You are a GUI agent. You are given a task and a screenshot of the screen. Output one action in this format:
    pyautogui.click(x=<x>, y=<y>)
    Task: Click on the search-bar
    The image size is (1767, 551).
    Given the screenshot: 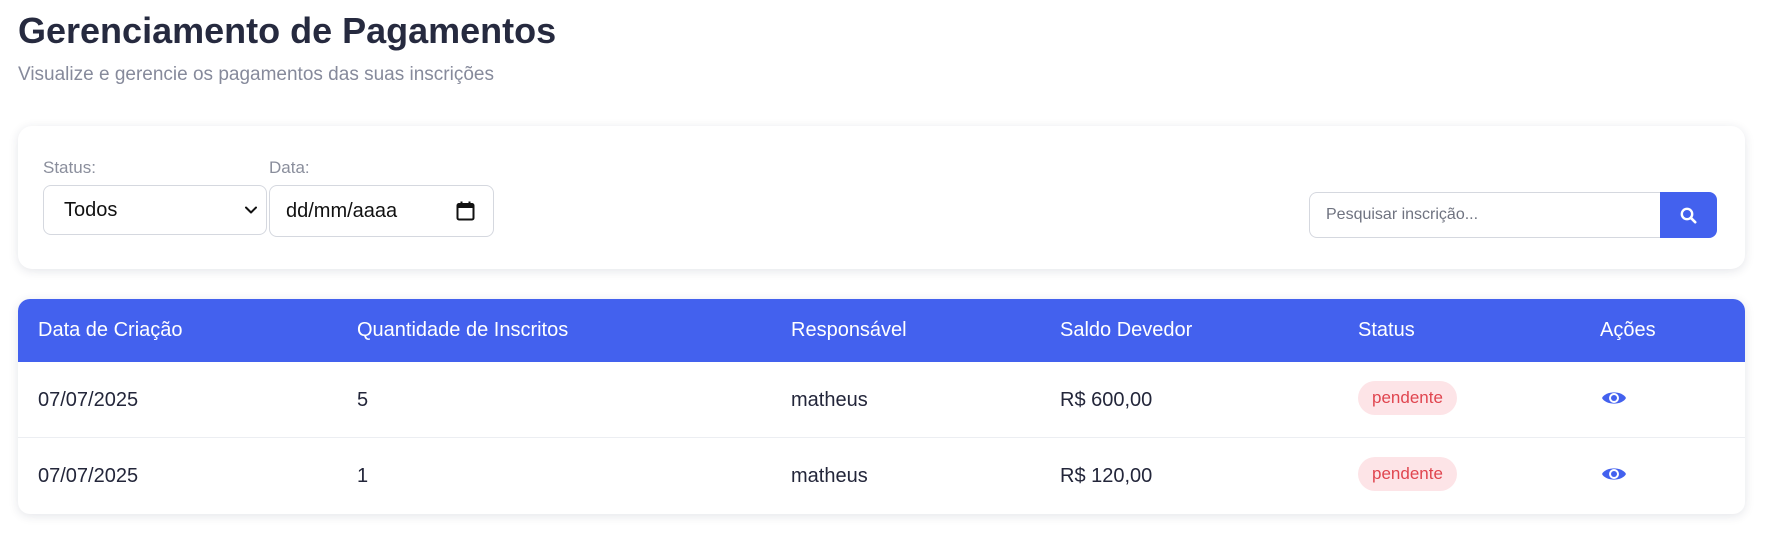 What is the action you would take?
    pyautogui.click(x=1513, y=215)
    